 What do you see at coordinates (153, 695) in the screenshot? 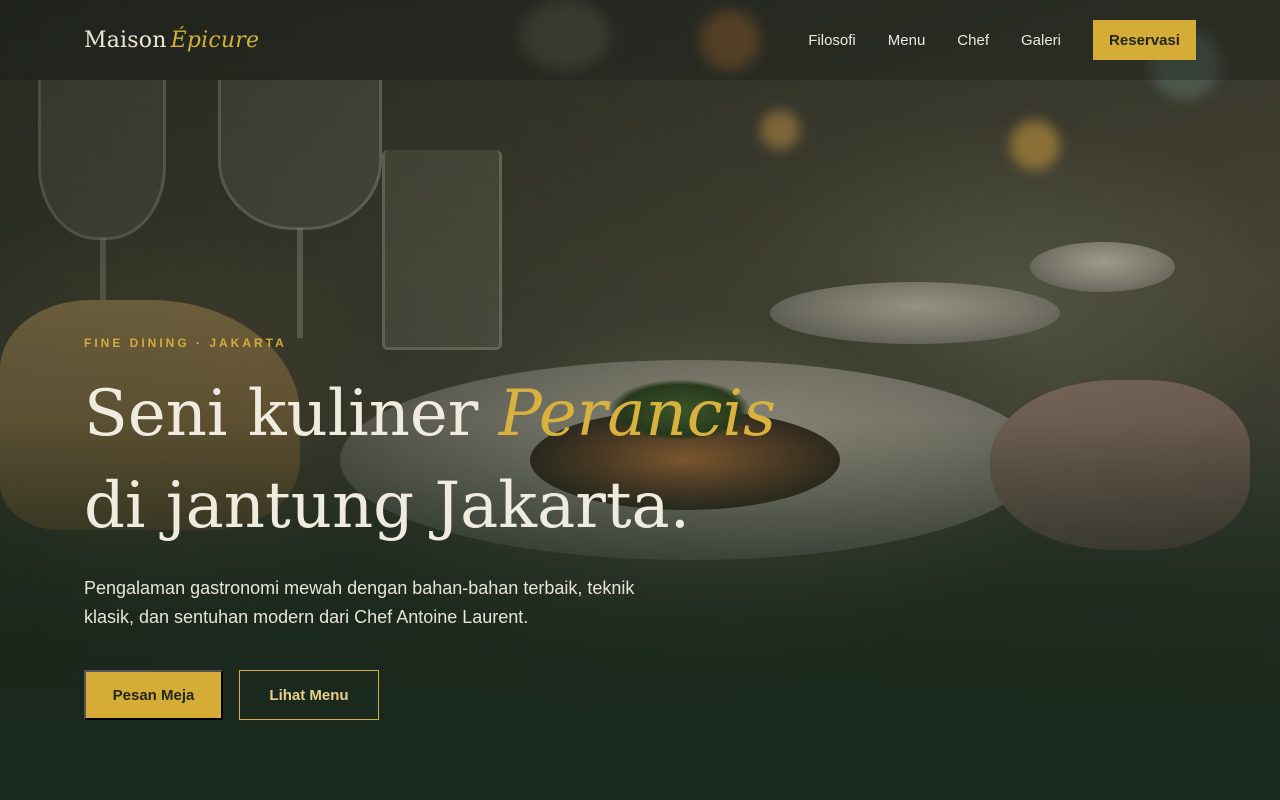
I see `book-table-button: Pesan Meja` at bounding box center [153, 695].